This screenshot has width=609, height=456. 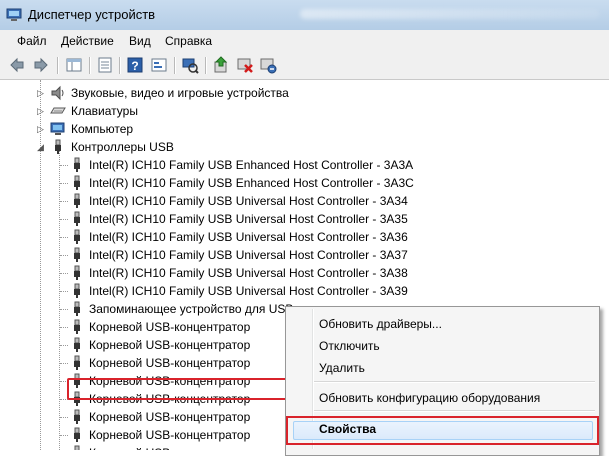 What do you see at coordinates (429, 398) in the screenshot?
I see `menu-item-scan-hardware: Обновить конфигурацию оборудования` at bounding box center [429, 398].